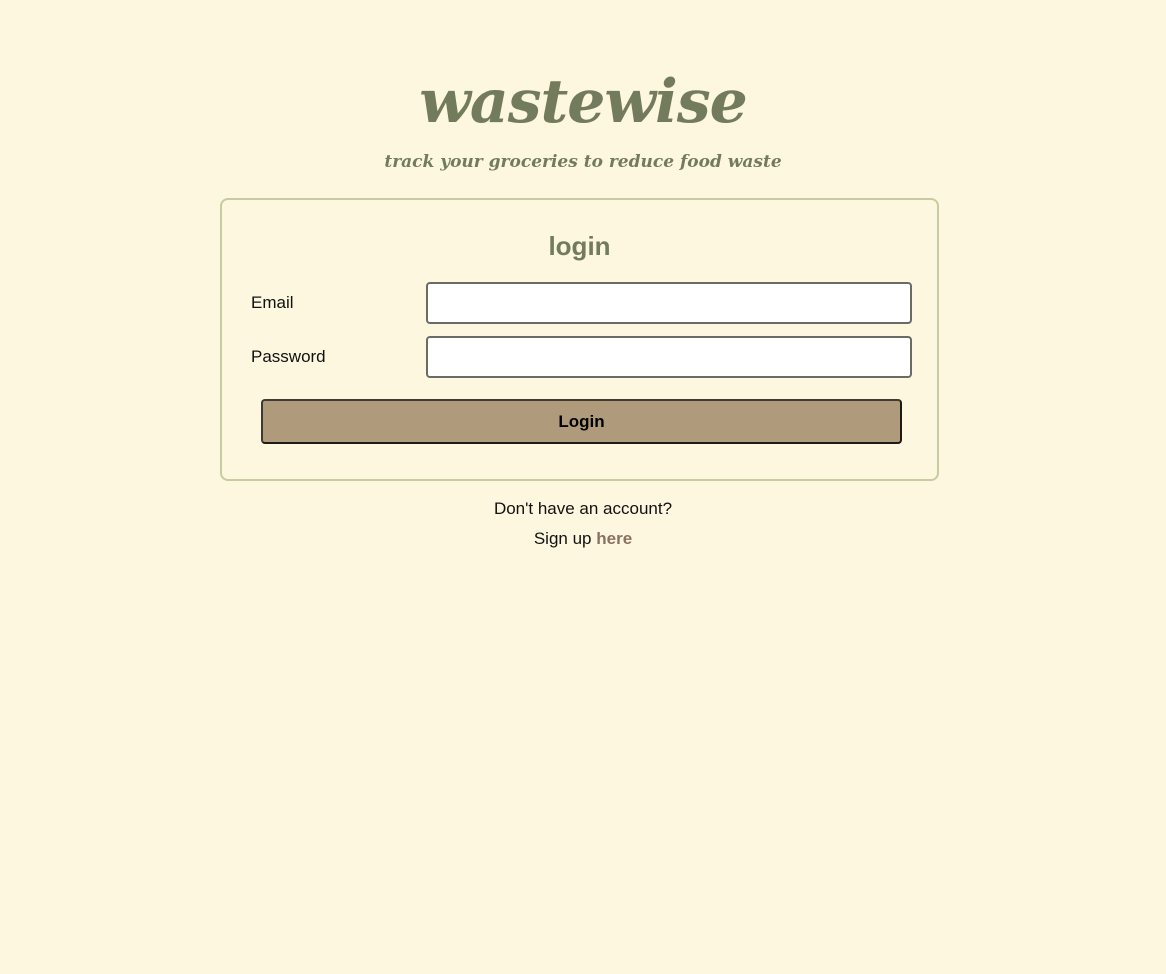 This screenshot has width=1166, height=974. Describe the element at coordinates (581, 421) in the screenshot. I see `login-button: Login` at that location.